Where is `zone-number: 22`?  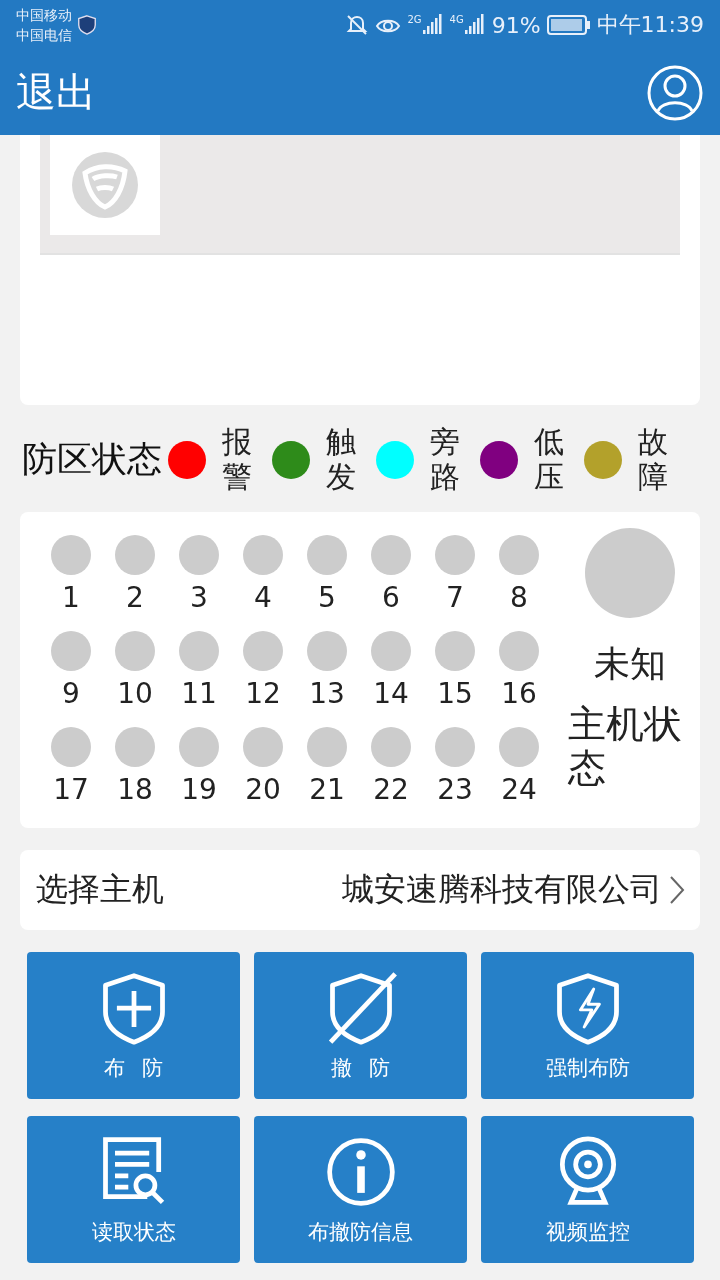
zone-number: 22 is located at coordinates (391, 789).